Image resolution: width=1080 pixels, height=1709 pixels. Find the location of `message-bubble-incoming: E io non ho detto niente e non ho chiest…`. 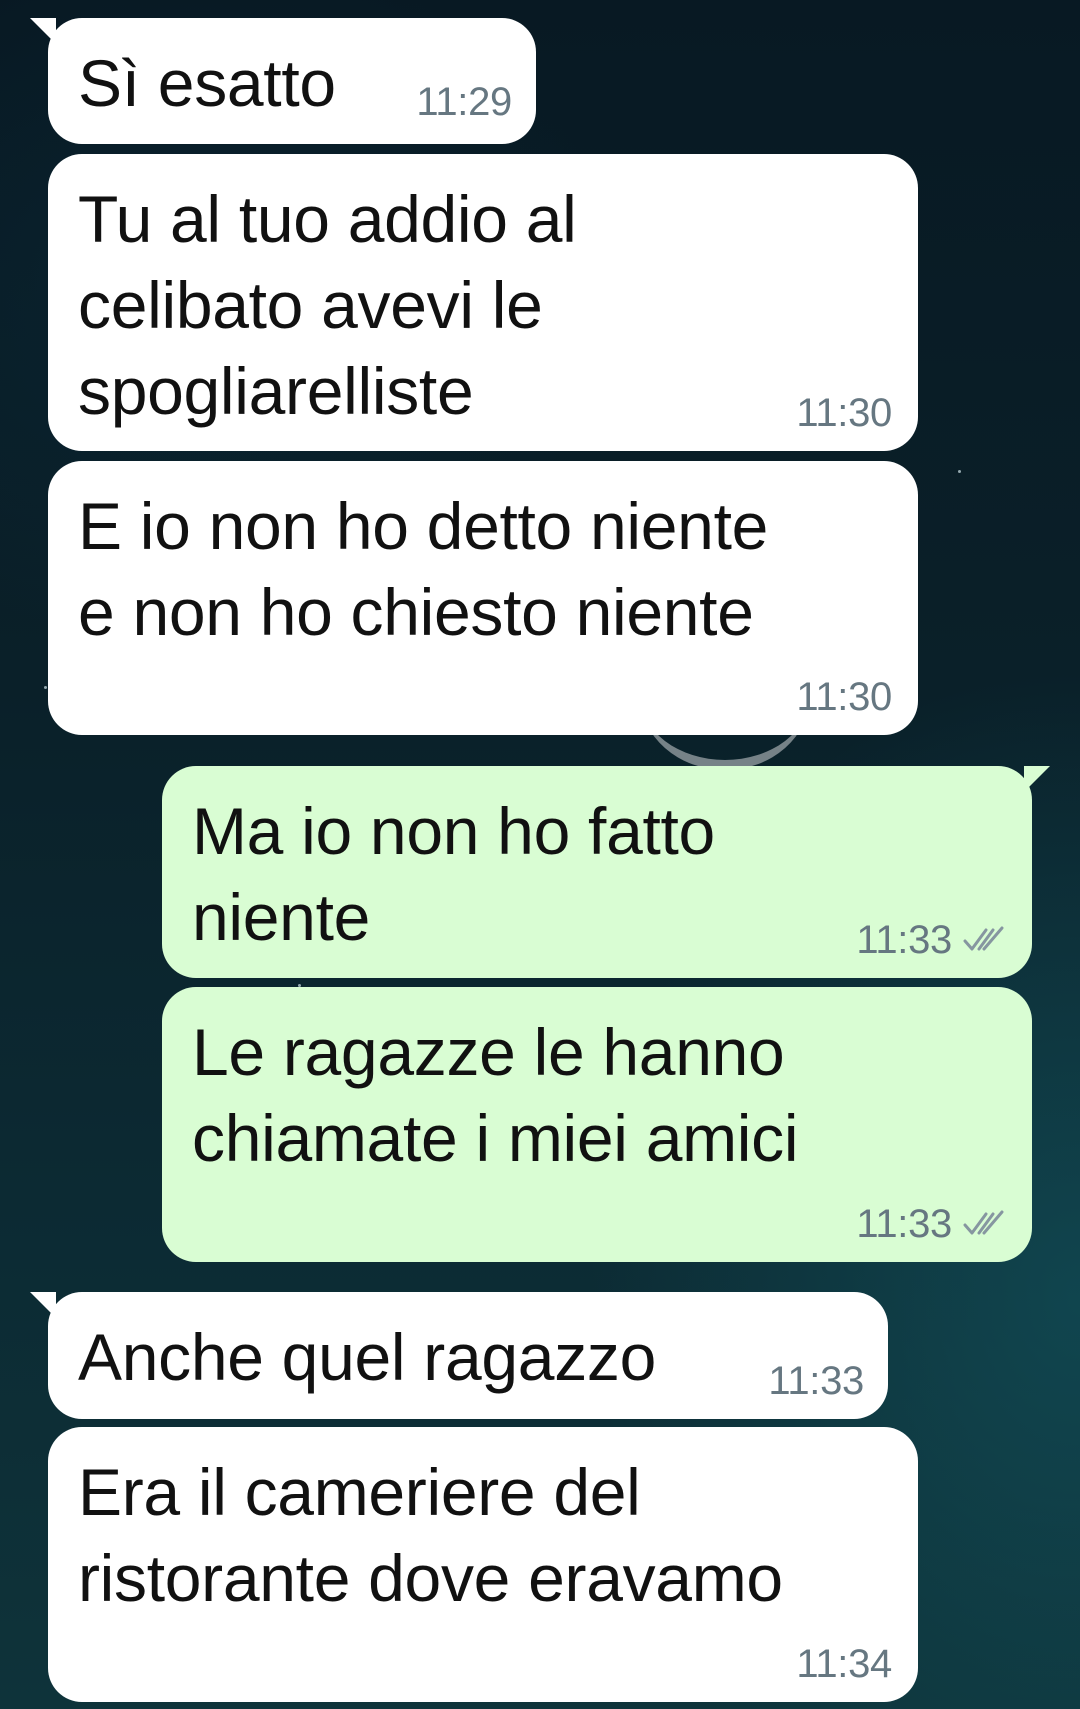

message-bubble-incoming: E io non ho detto niente e non ho chiest… is located at coordinates (483, 598).